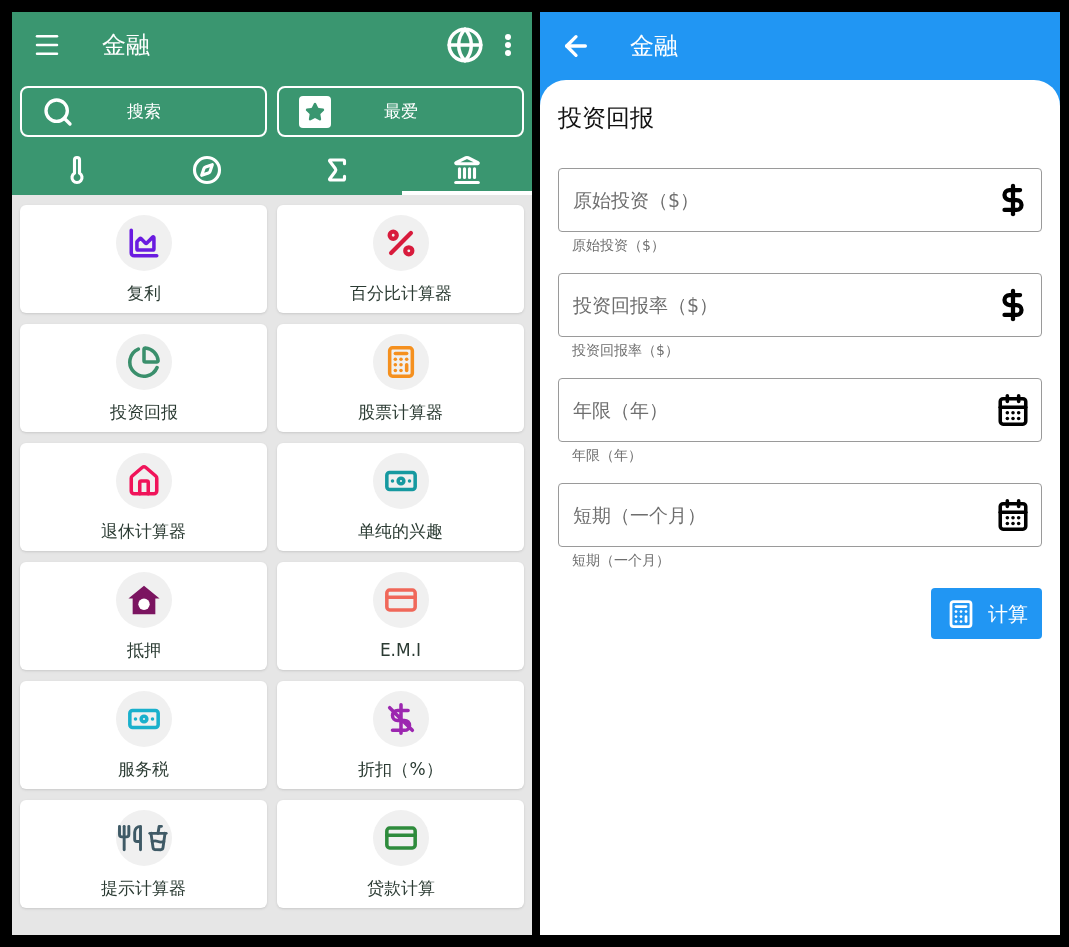 The image size is (1069, 947). What do you see at coordinates (143, 497) in the screenshot?
I see `calculator-card: 退休计算器` at bounding box center [143, 497].